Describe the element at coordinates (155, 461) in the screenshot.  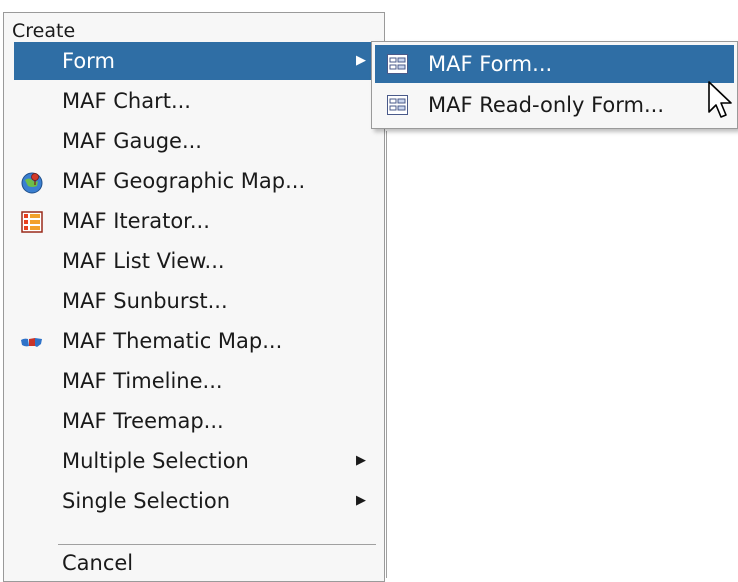
I see `menu-item-label: Multiple Selection` at that location.